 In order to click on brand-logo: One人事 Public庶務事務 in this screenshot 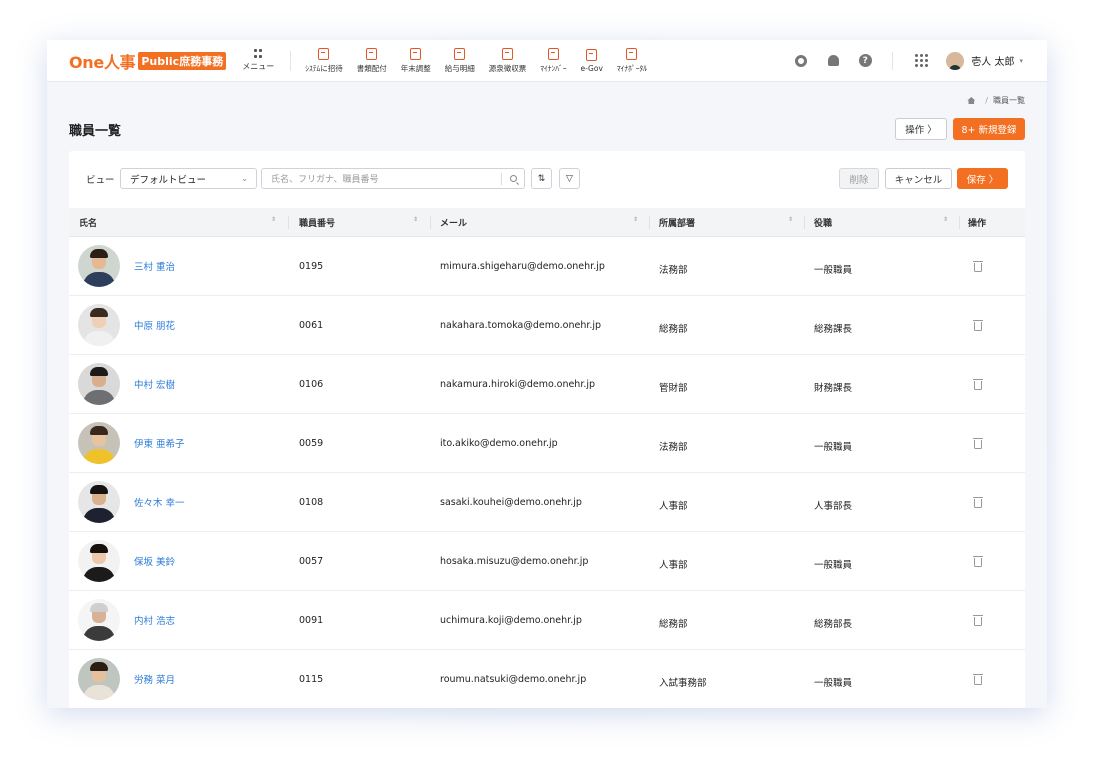, I will do `click(148, 61)`.